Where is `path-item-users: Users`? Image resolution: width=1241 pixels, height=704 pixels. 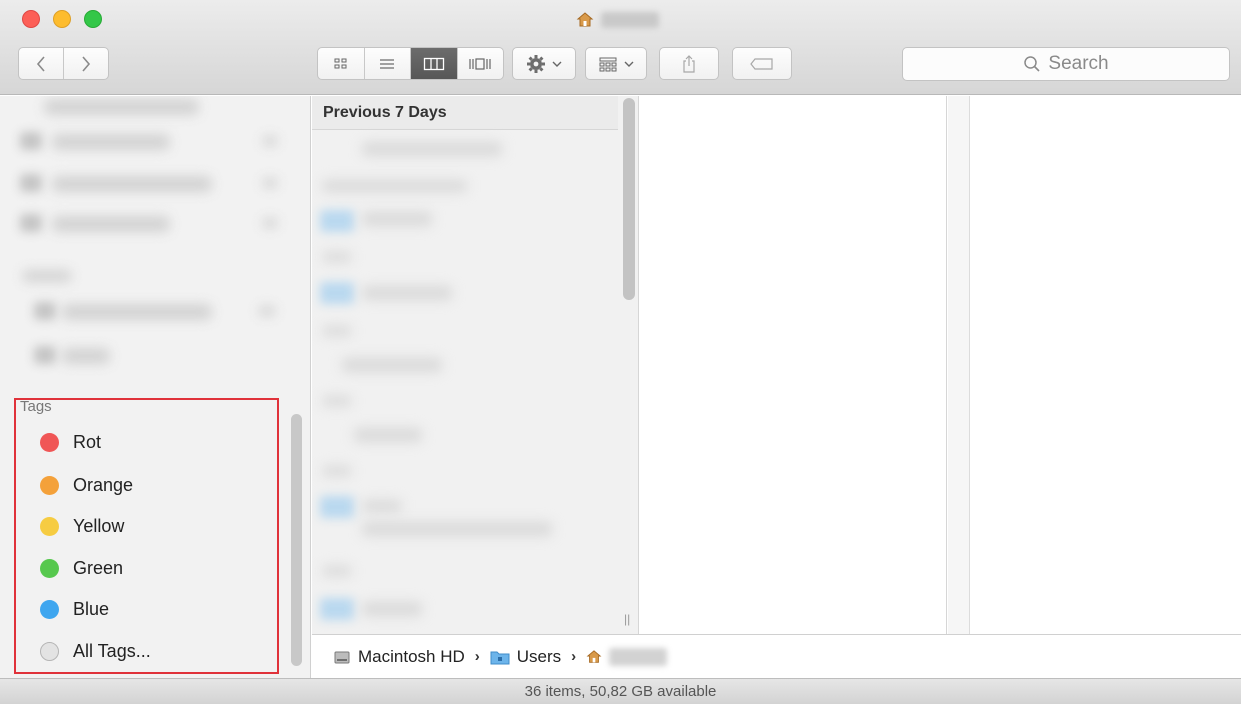 path-item-users: Users is located at coordinates (539, 657).